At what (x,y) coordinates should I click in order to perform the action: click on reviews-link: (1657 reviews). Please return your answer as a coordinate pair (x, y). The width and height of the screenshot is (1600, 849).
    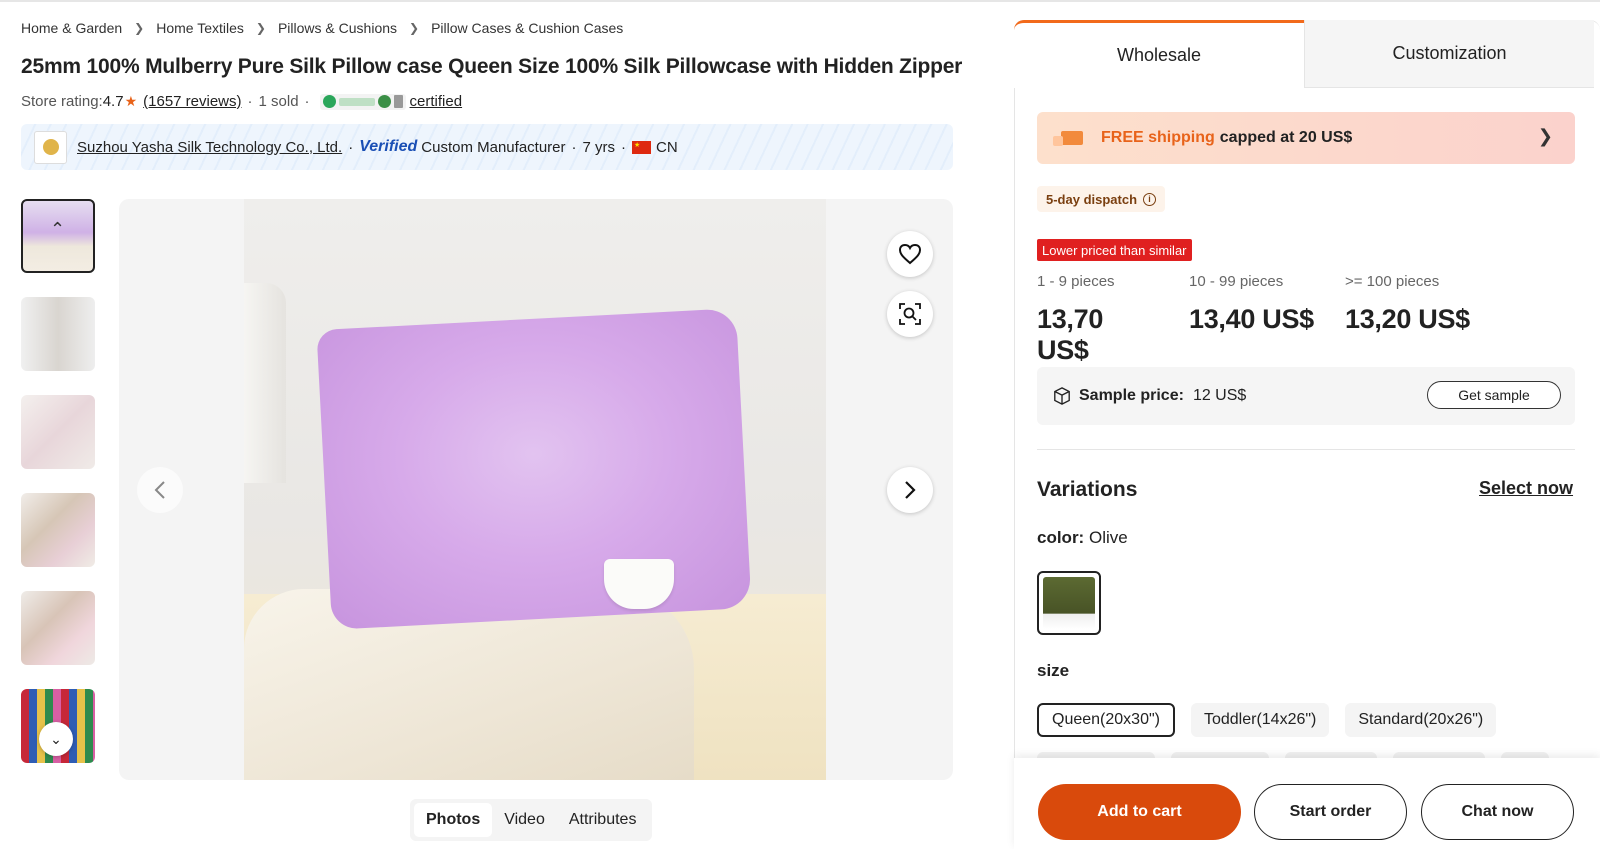
    Looking at the image, I should click on (192, 101).